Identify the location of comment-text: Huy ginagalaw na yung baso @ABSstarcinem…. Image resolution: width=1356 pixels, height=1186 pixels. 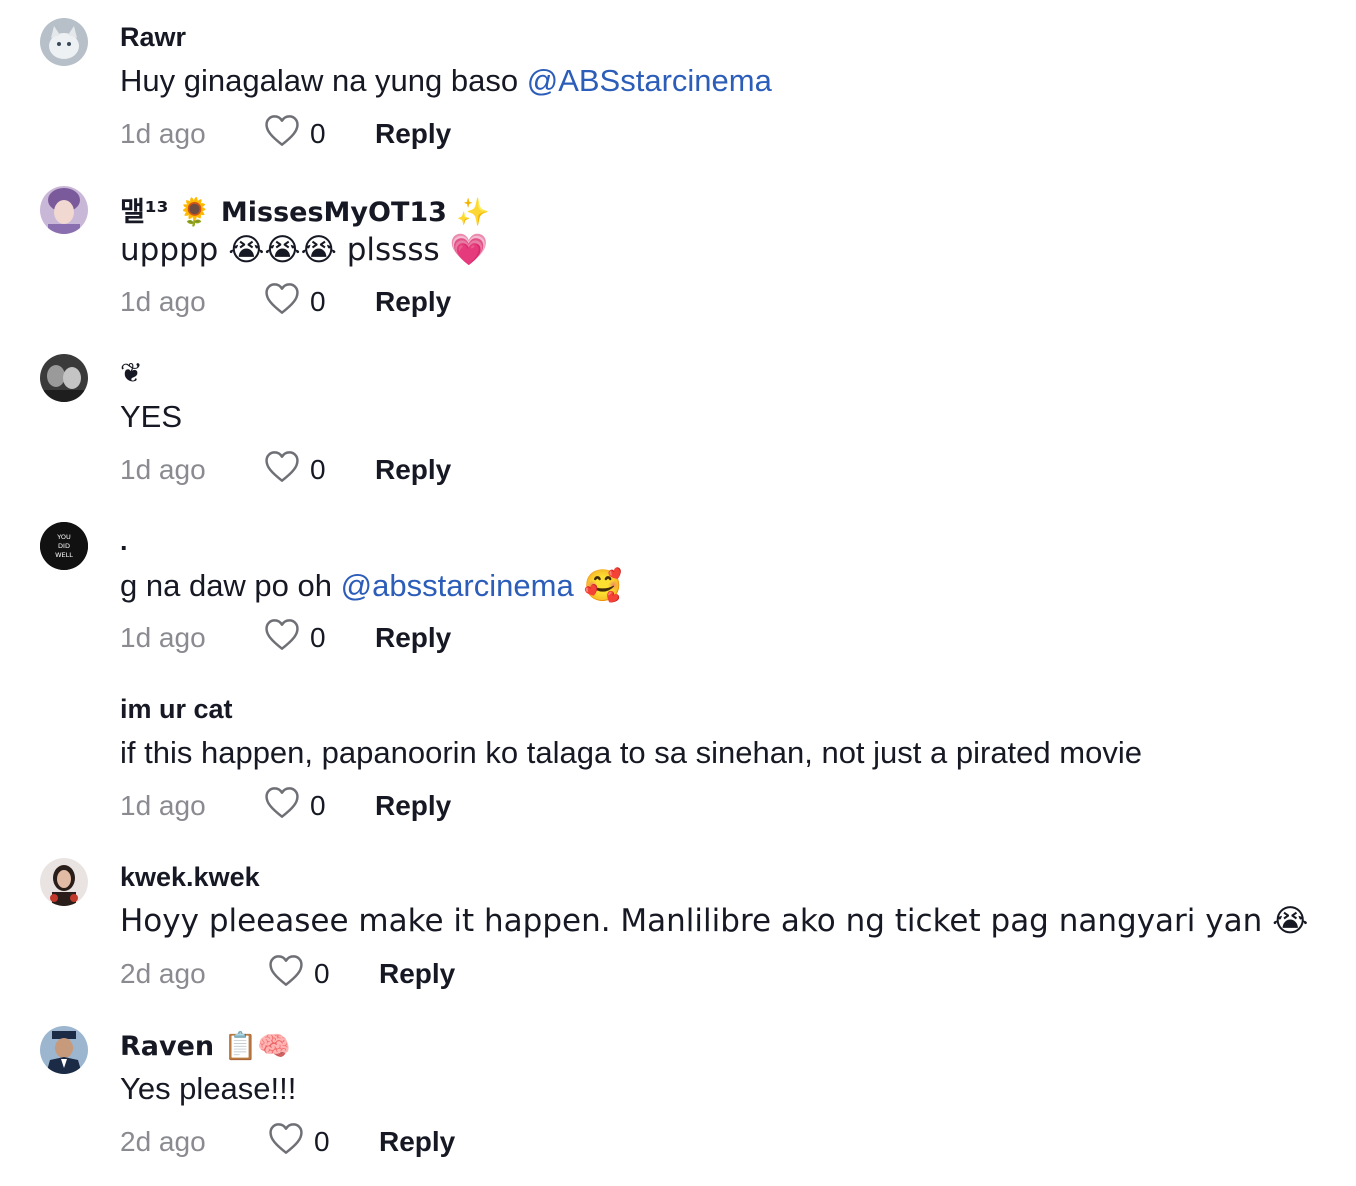
(446, 81).